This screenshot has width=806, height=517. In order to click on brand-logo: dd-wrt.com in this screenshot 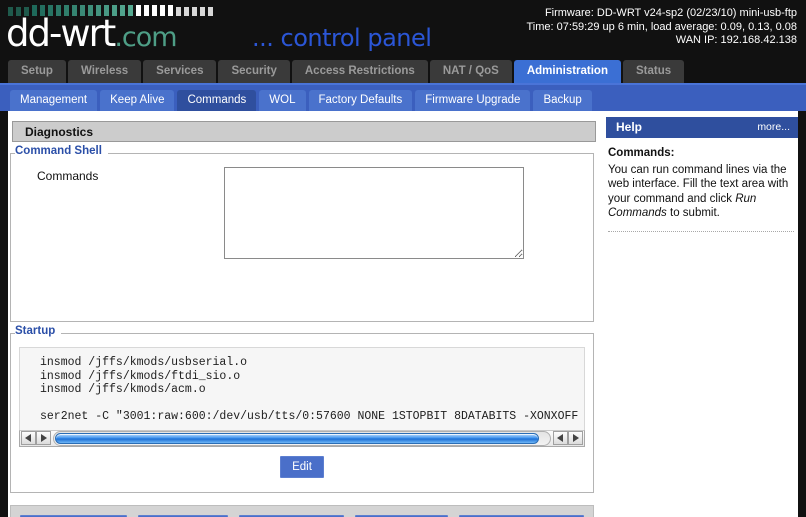, I will do `click(92, 33)`.